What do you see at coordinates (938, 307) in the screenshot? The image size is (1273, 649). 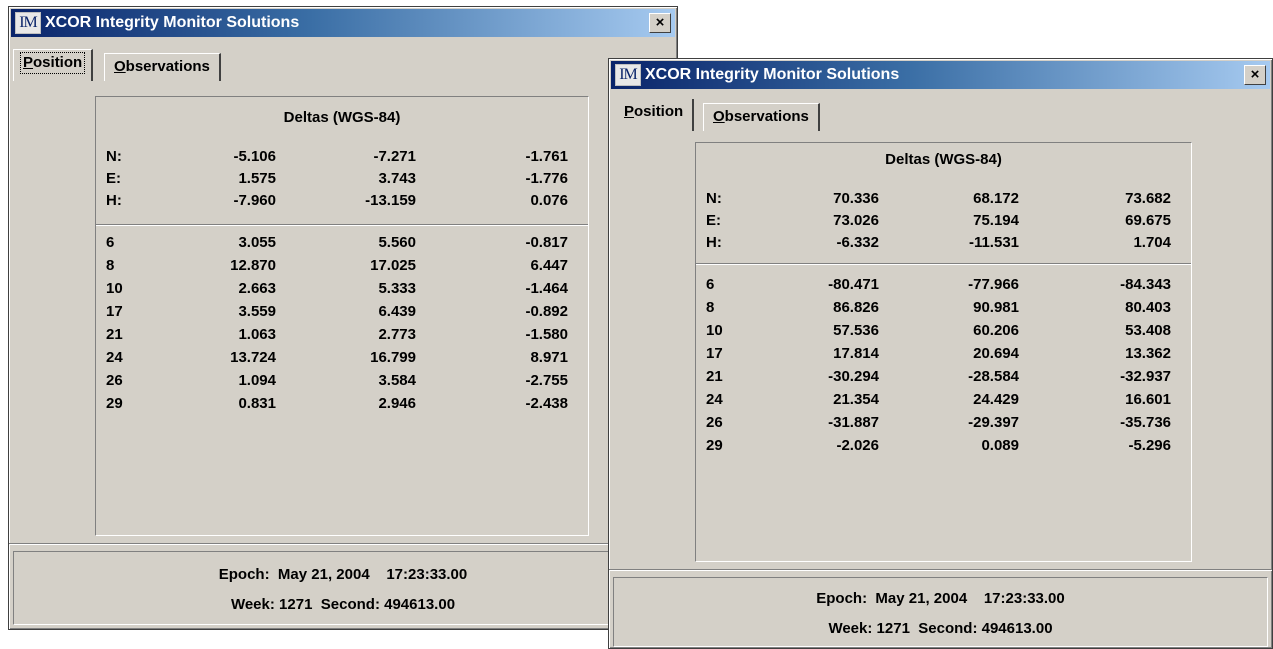 I see `satellite-row: 8 86.826 90.981 80.403` at bounding box center [938, 307].